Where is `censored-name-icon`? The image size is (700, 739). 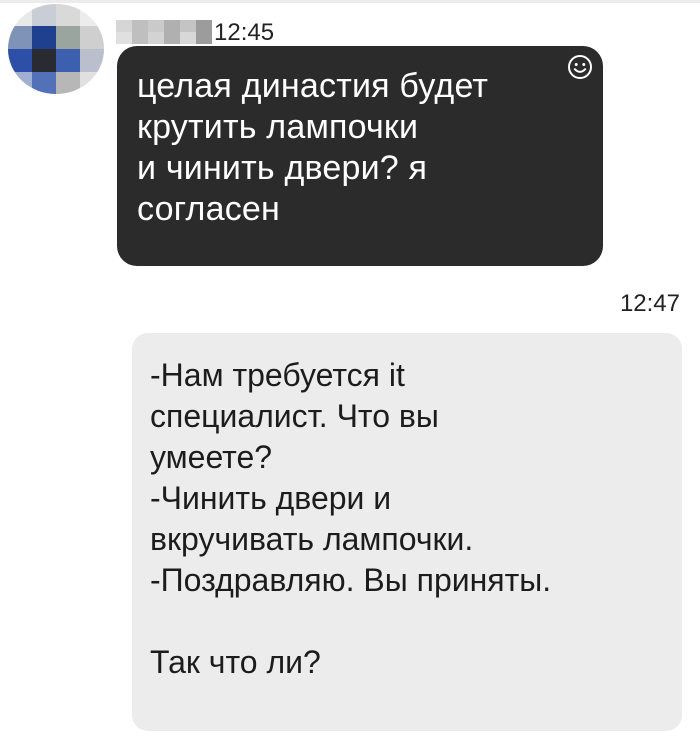 censored-name-icon is located at coordinates (164, 32).